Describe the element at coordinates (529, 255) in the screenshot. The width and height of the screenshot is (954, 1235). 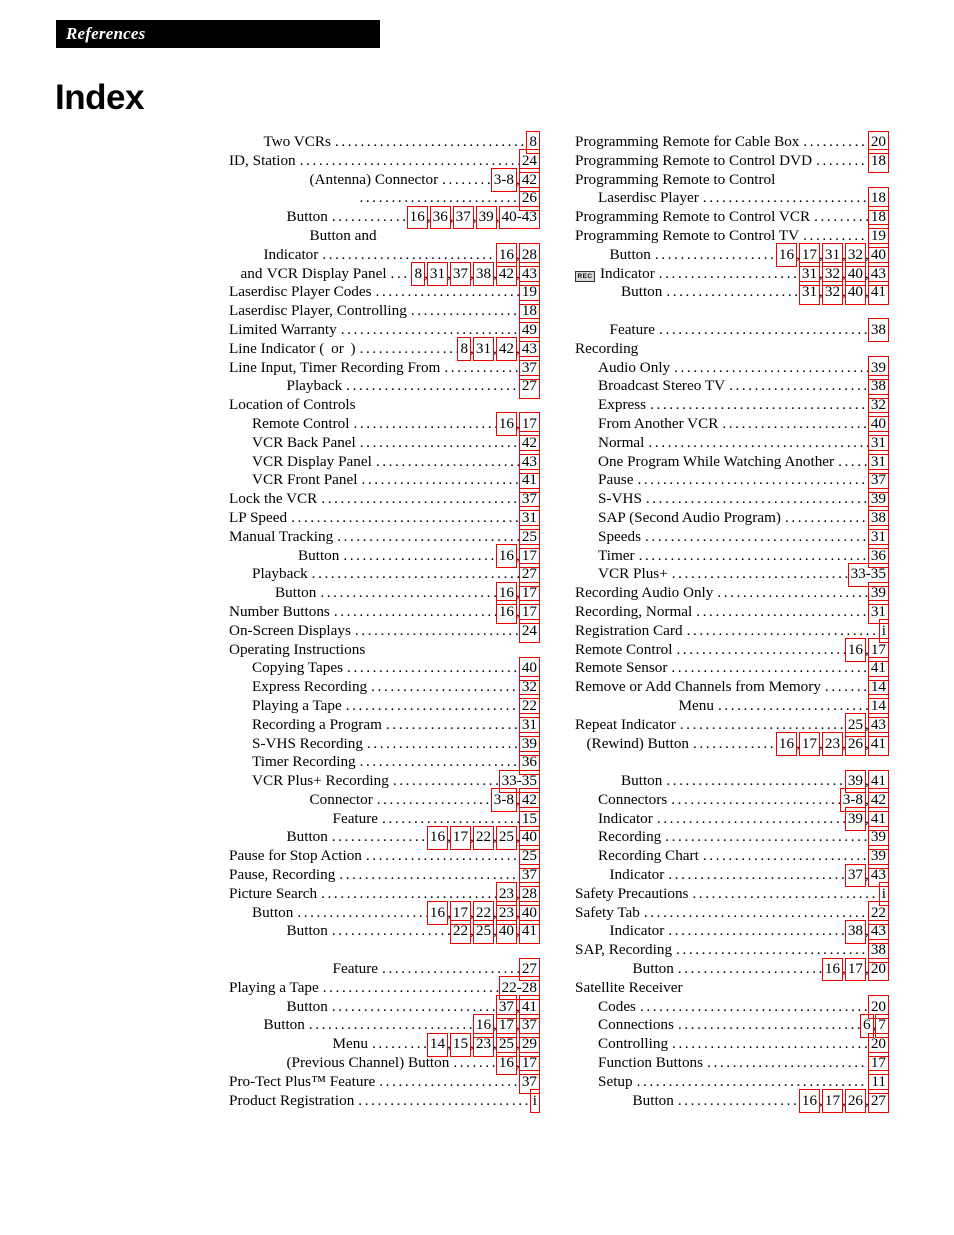
I see `page-number-highlight: 28` at that location.